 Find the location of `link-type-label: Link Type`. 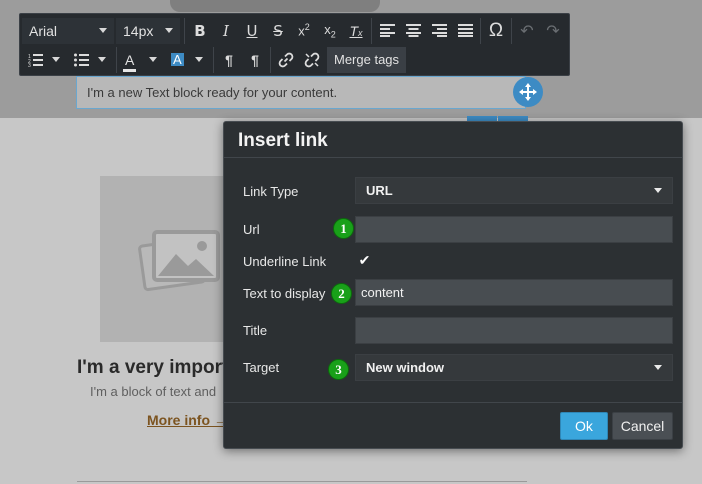

link-type-label: Link Type is located at coordinates (271, 191).